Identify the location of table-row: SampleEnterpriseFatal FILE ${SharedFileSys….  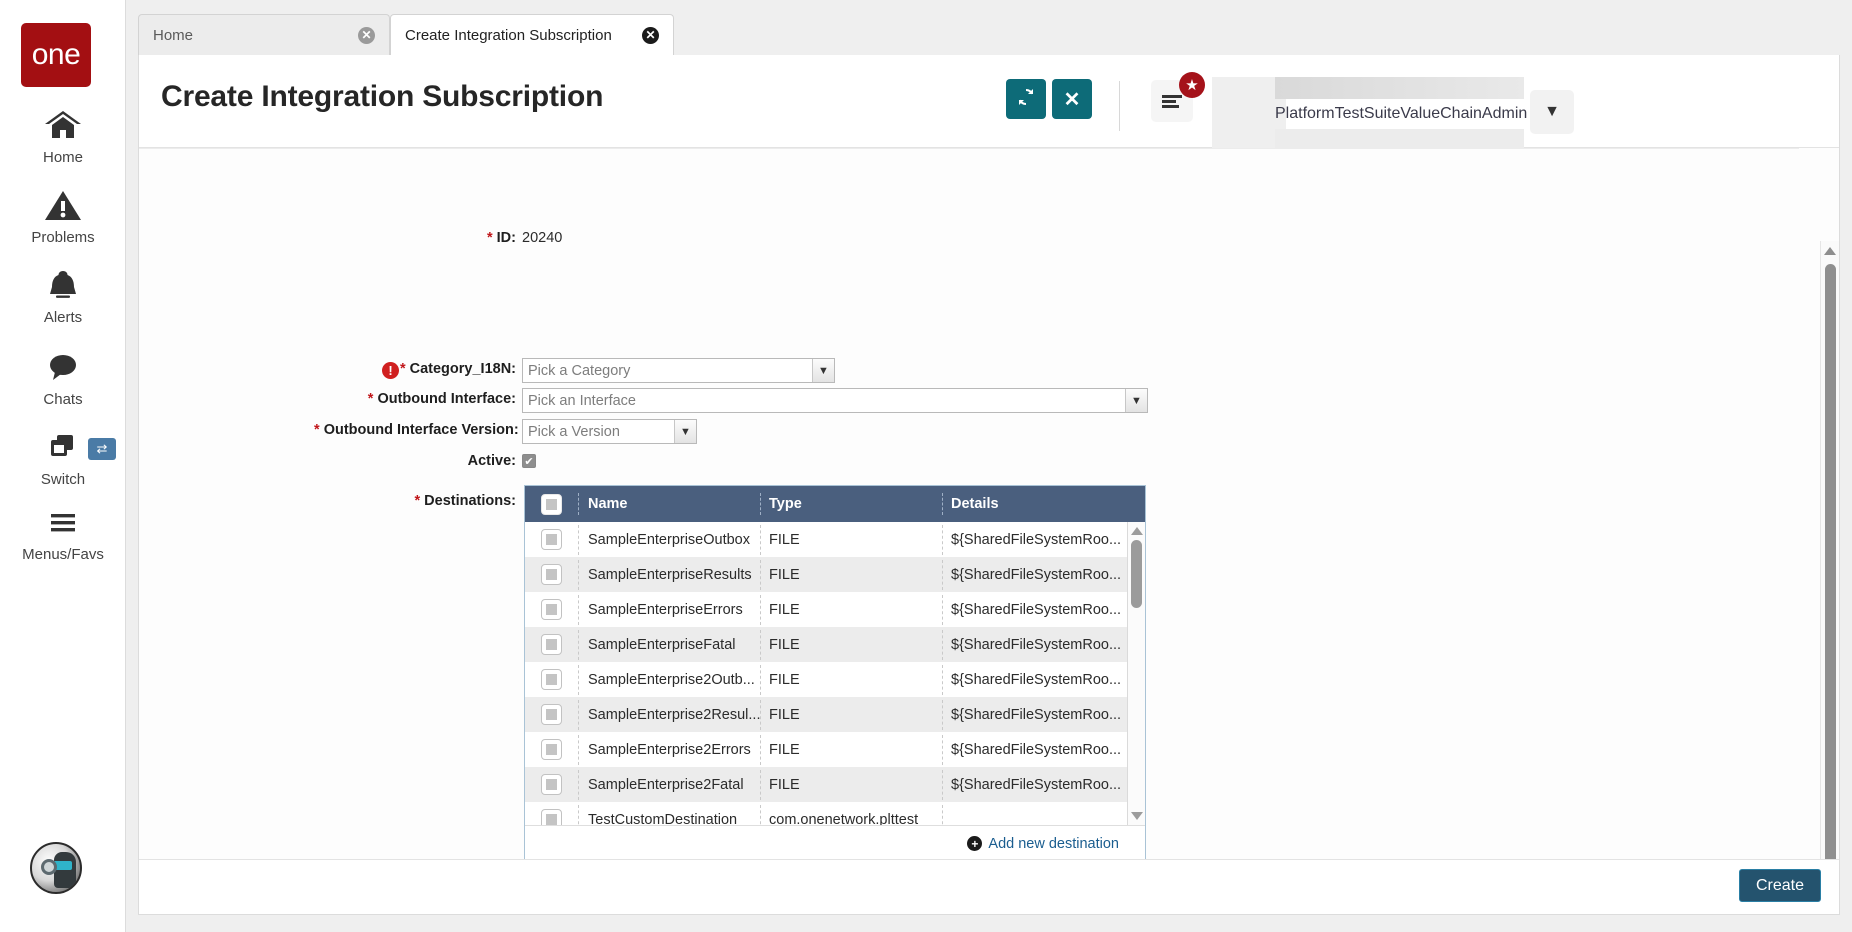
(835, 644).